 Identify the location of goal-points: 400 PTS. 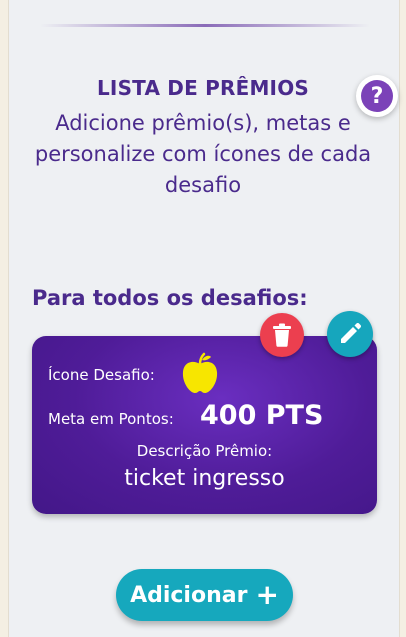
(262, 415).